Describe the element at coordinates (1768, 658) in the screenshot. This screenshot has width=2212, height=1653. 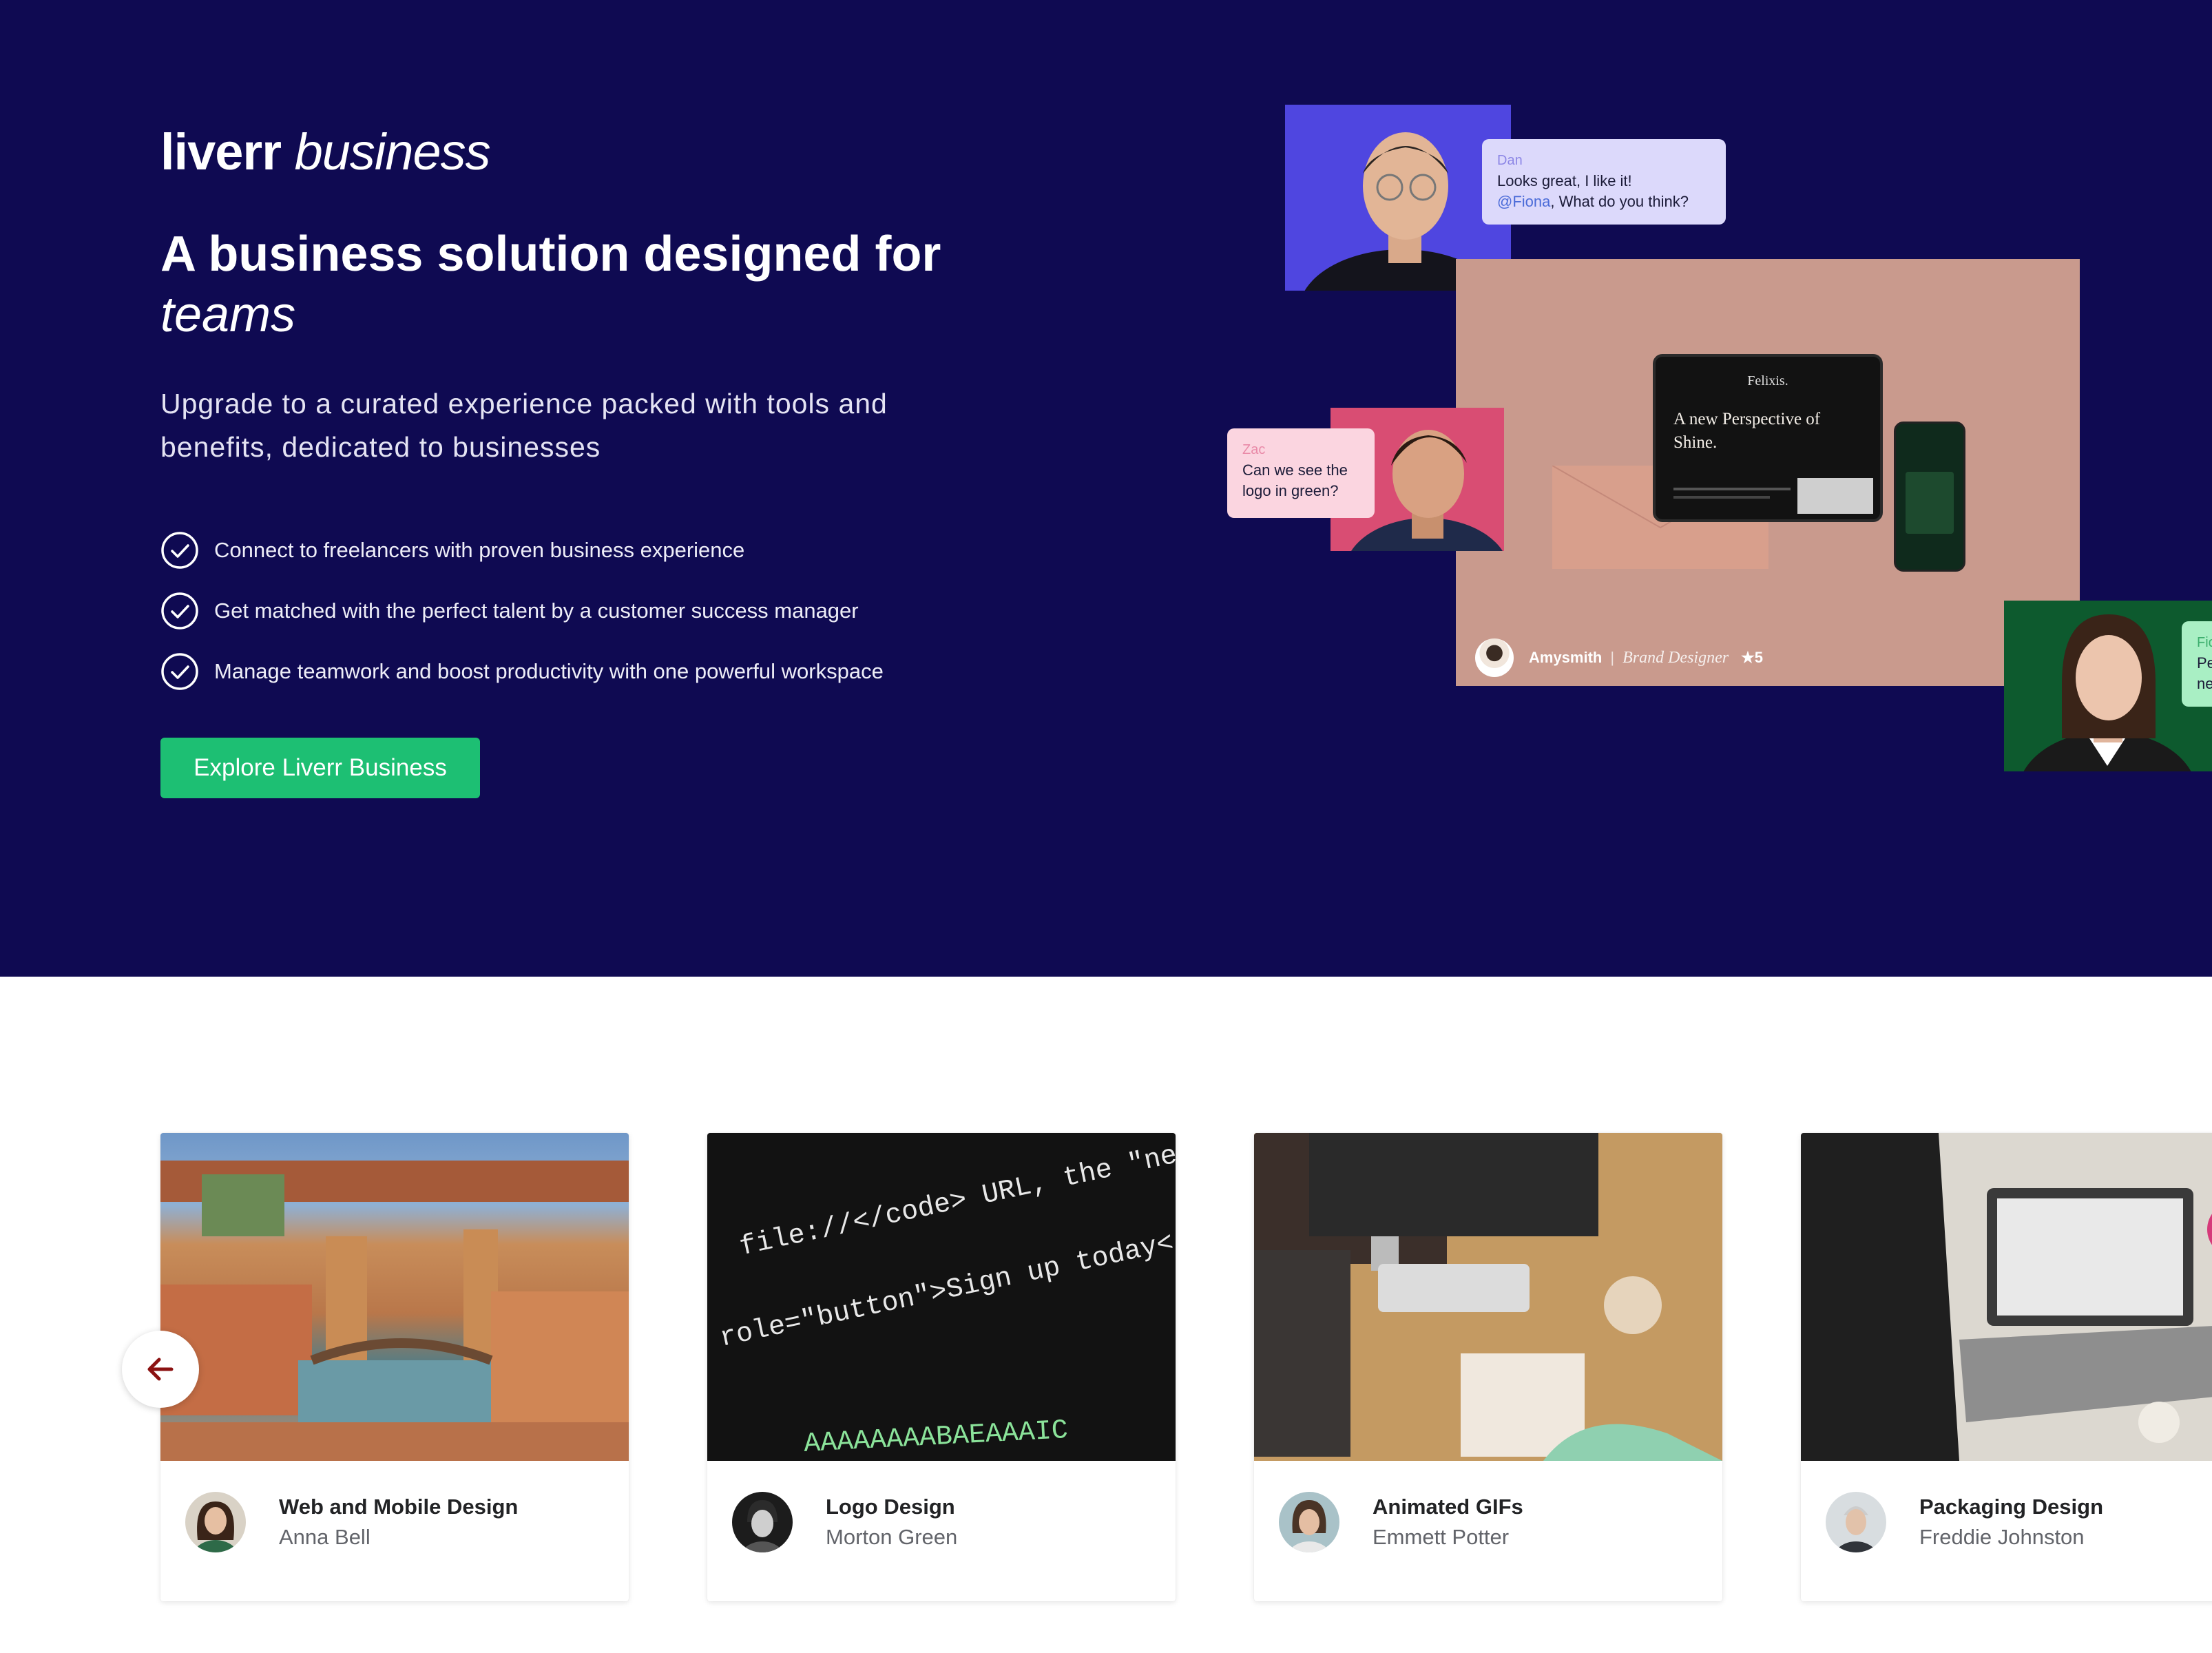
I see `designer-credit: Amysmith | Brand Designer ★5` at that location.